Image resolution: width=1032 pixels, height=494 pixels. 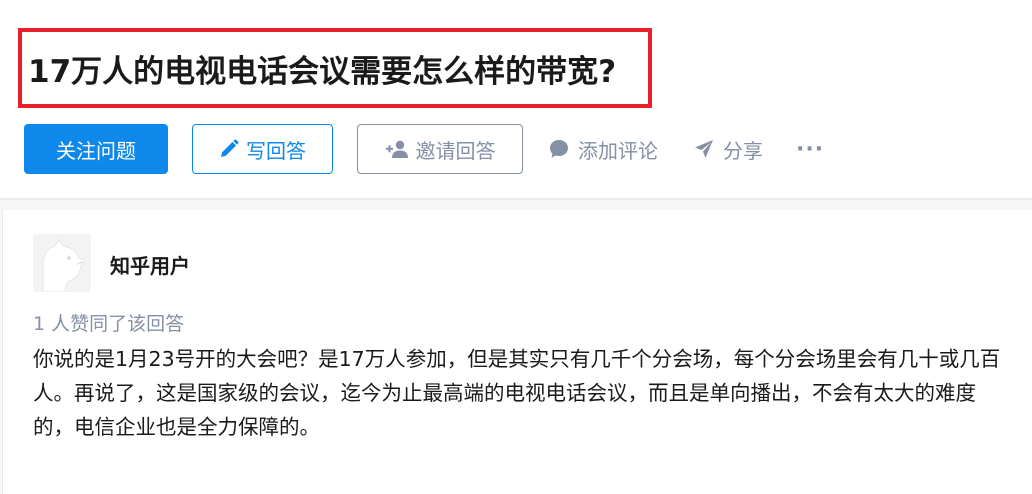 What do you see at coordinates (396, 149) in the screenshot?
I see `add-user-icon` at bounding box center [396, 149].